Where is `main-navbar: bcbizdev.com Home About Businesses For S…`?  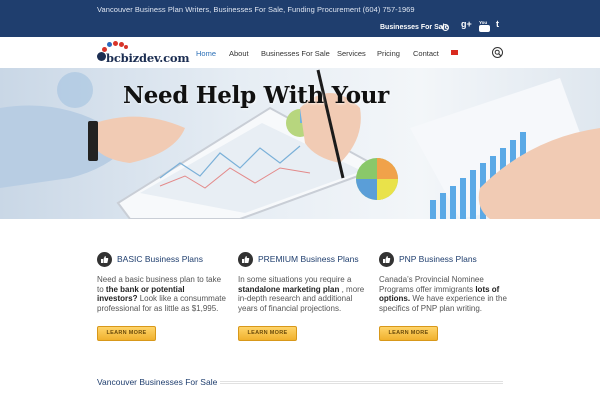
main-navbar: bcbizdev.com Home About Businesses For S… is located at coordinates (300, 52).